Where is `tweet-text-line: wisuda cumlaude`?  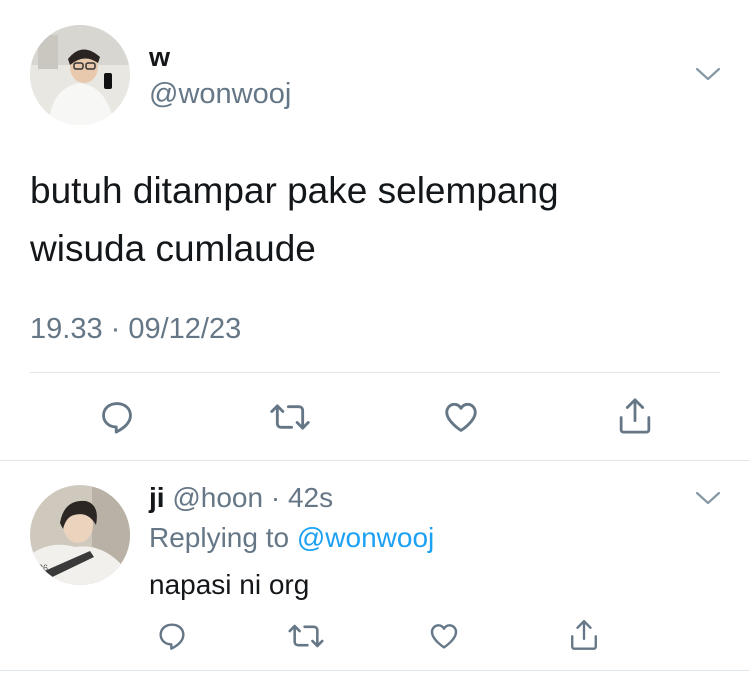 tweet-text-line: wisuda cumlaude is located at coordinates (173, 248).